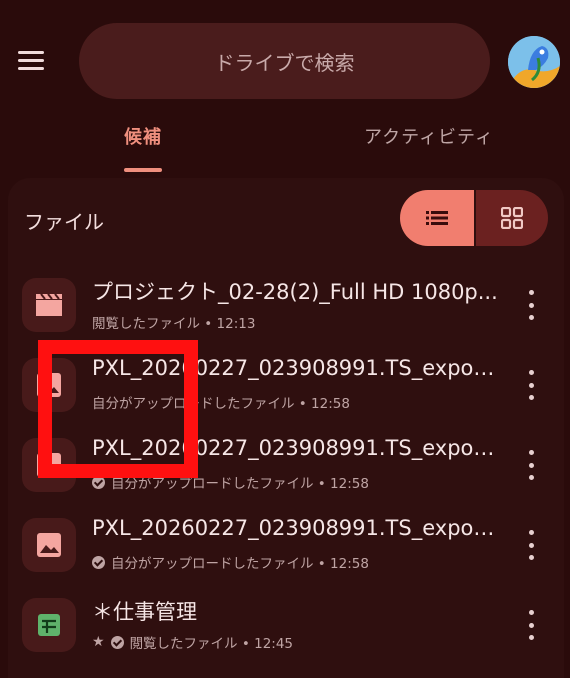  I want to click on file-meta-text: 自分がアップロードしたファイル • 12:58, so click(240, 564).